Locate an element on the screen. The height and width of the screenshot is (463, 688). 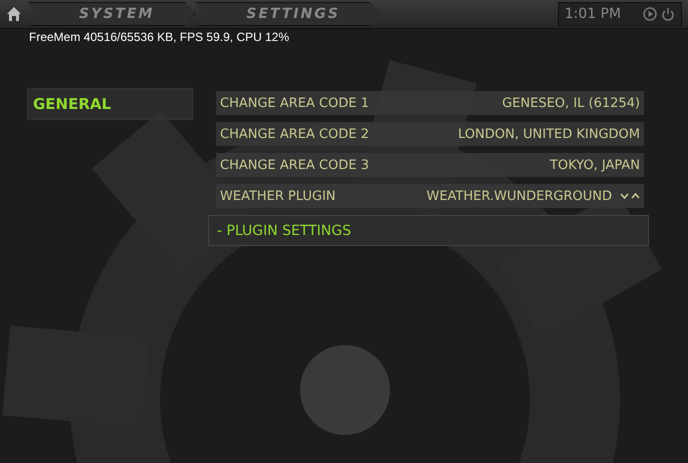
debug-info: FreeMem 40516/65536 KB, FPS 59.9, CPU 12% is located at coordinates (159, 37).